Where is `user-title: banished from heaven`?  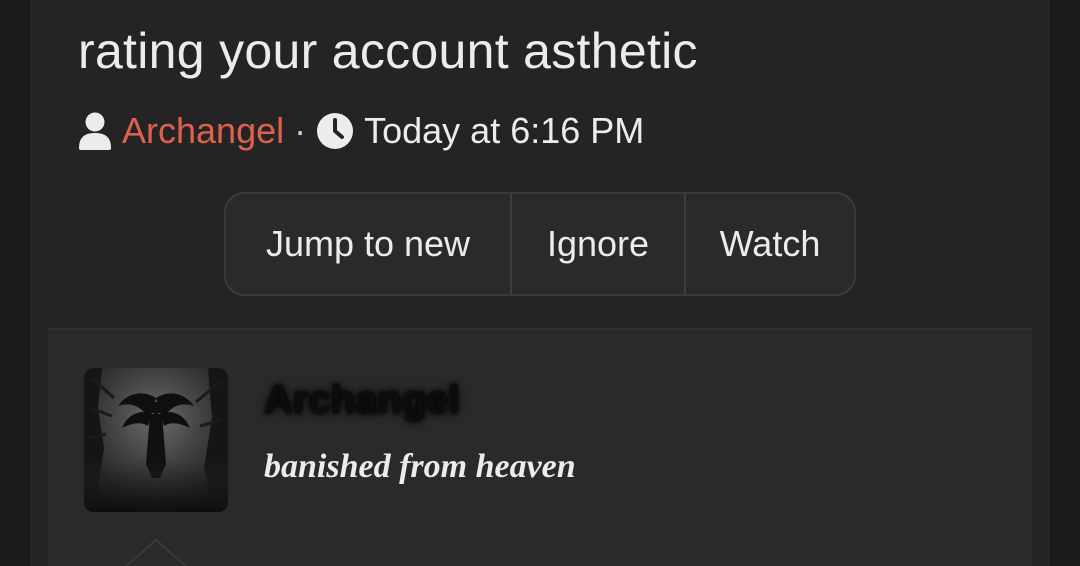
user-title: banished from heaven is located at coordinates (420, 466).